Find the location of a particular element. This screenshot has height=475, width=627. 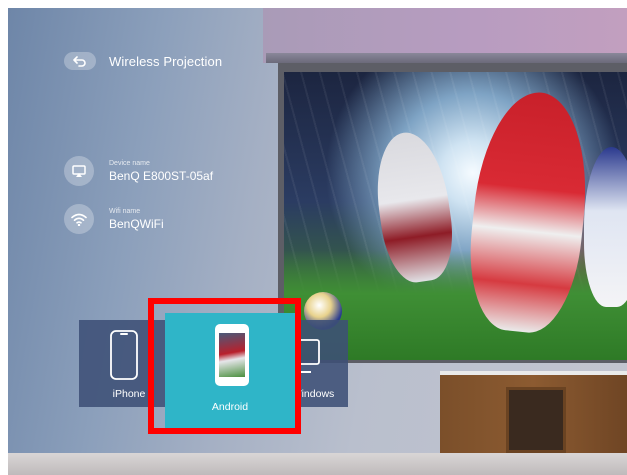

device-name-row: Device name BenQ E800ST-05af is located at coordinates (138, 171).